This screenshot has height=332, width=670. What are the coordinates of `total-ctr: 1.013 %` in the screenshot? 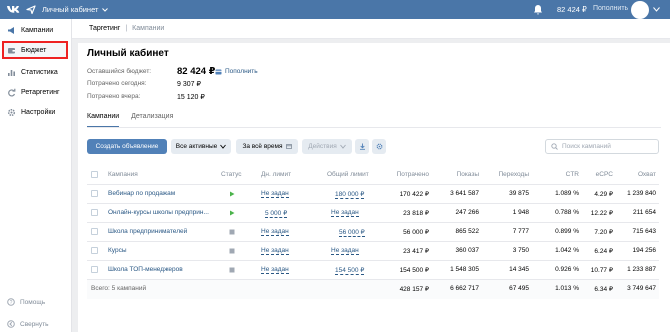 It's located at (567, 288).